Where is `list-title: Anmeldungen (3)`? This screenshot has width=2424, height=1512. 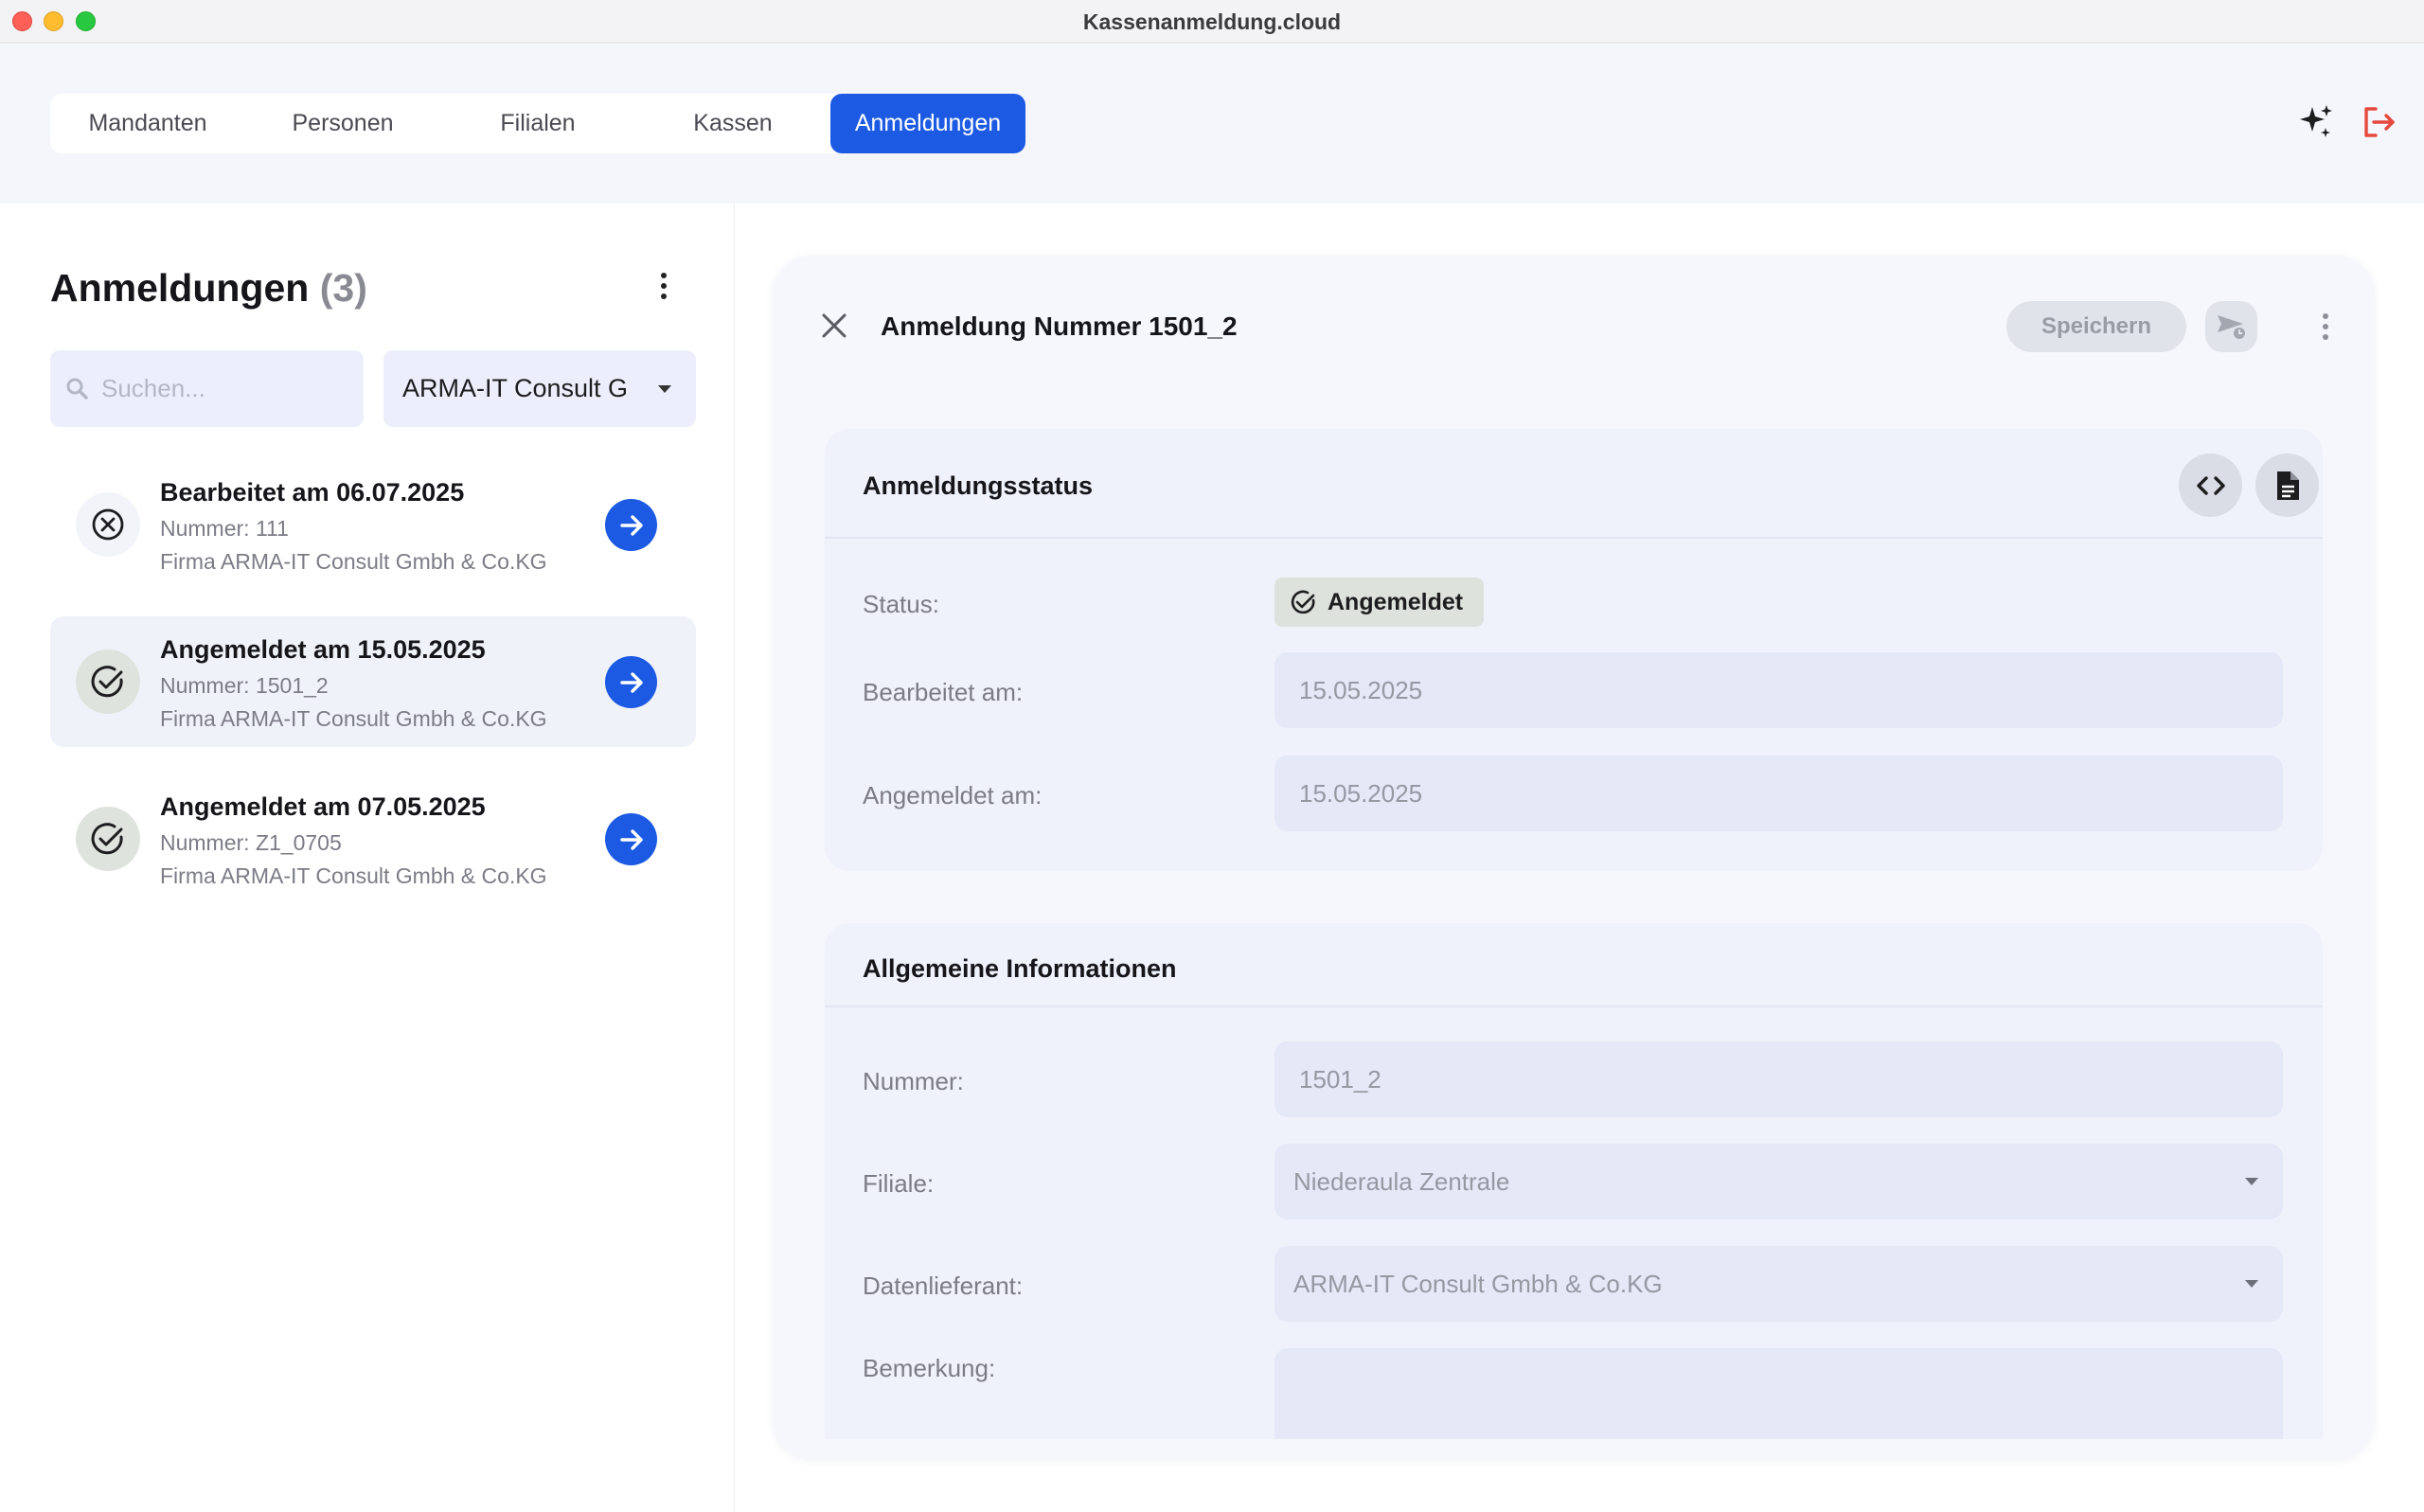
list-title: Anmeldungen (3) is located at coordinates (208, 288).